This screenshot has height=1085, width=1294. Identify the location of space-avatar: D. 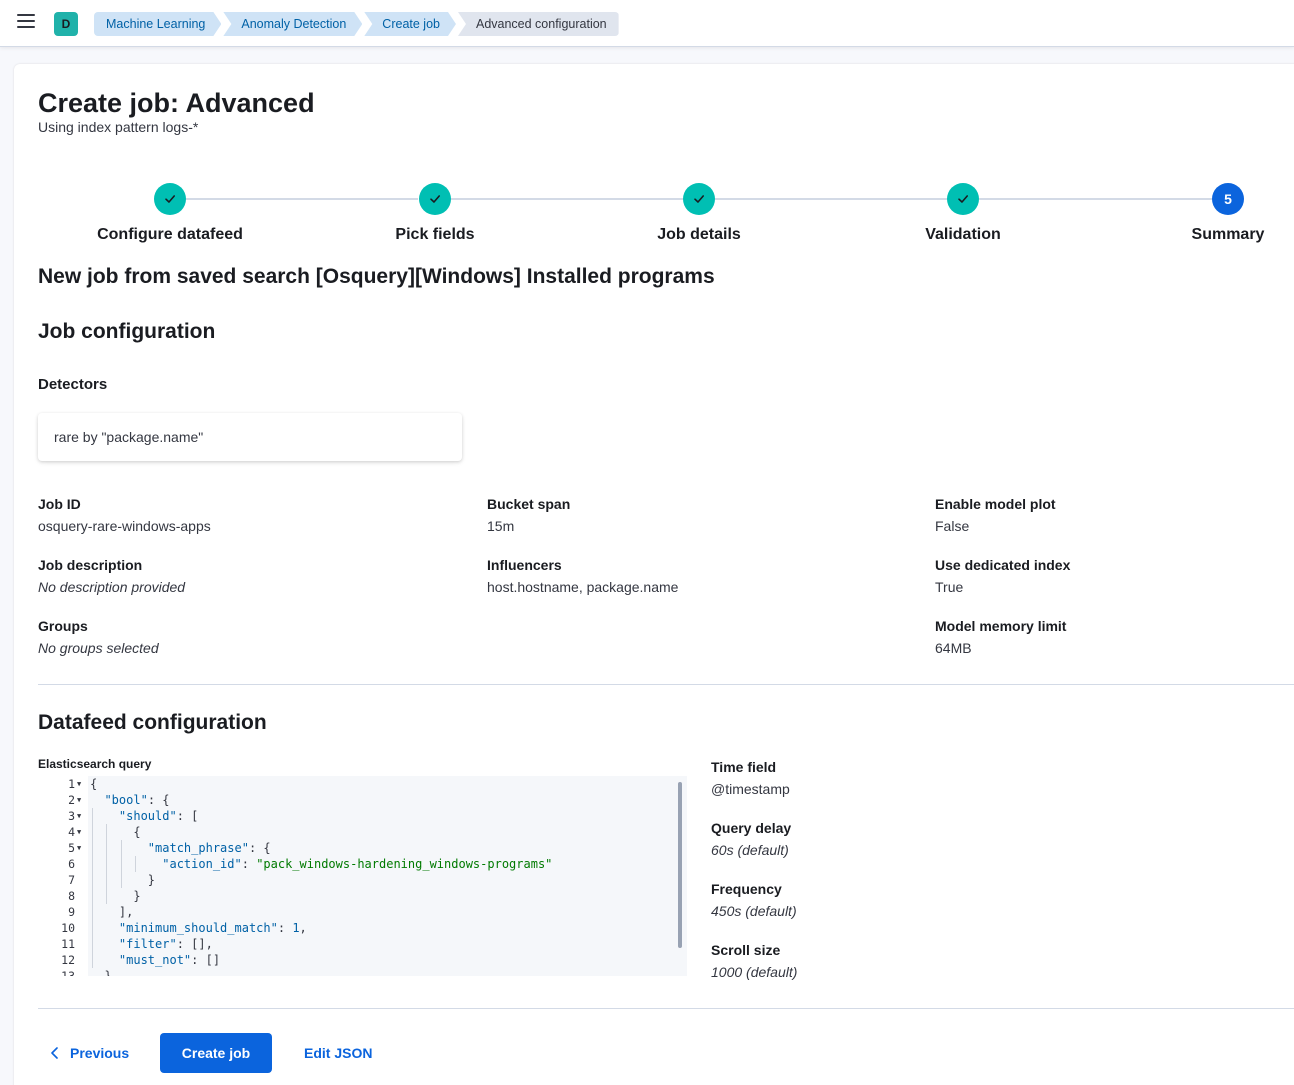
(66, 24).